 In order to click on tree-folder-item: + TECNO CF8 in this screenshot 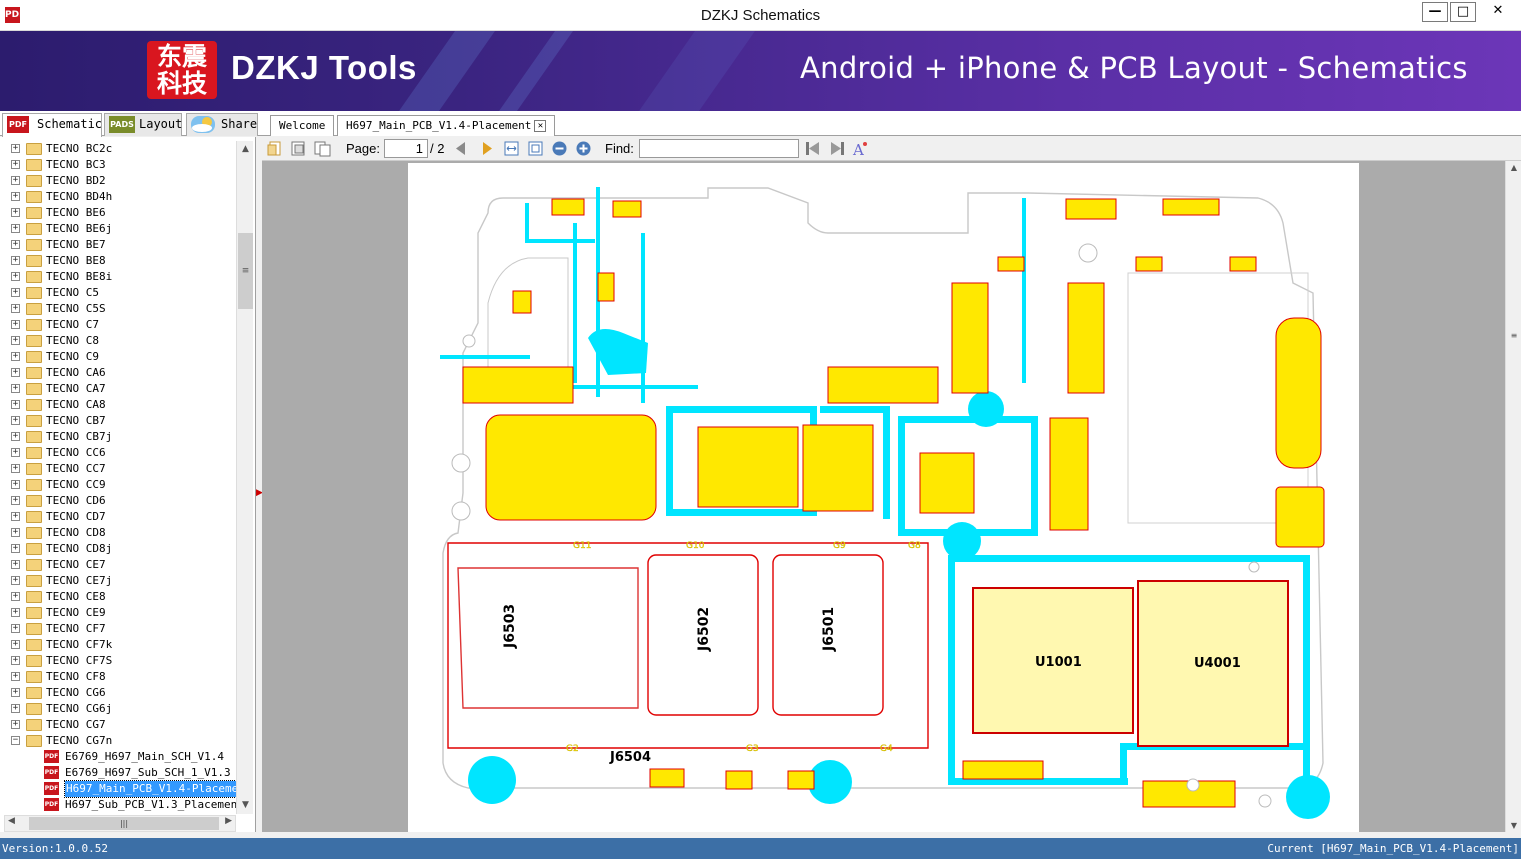, I will do `click(118, 677)`.